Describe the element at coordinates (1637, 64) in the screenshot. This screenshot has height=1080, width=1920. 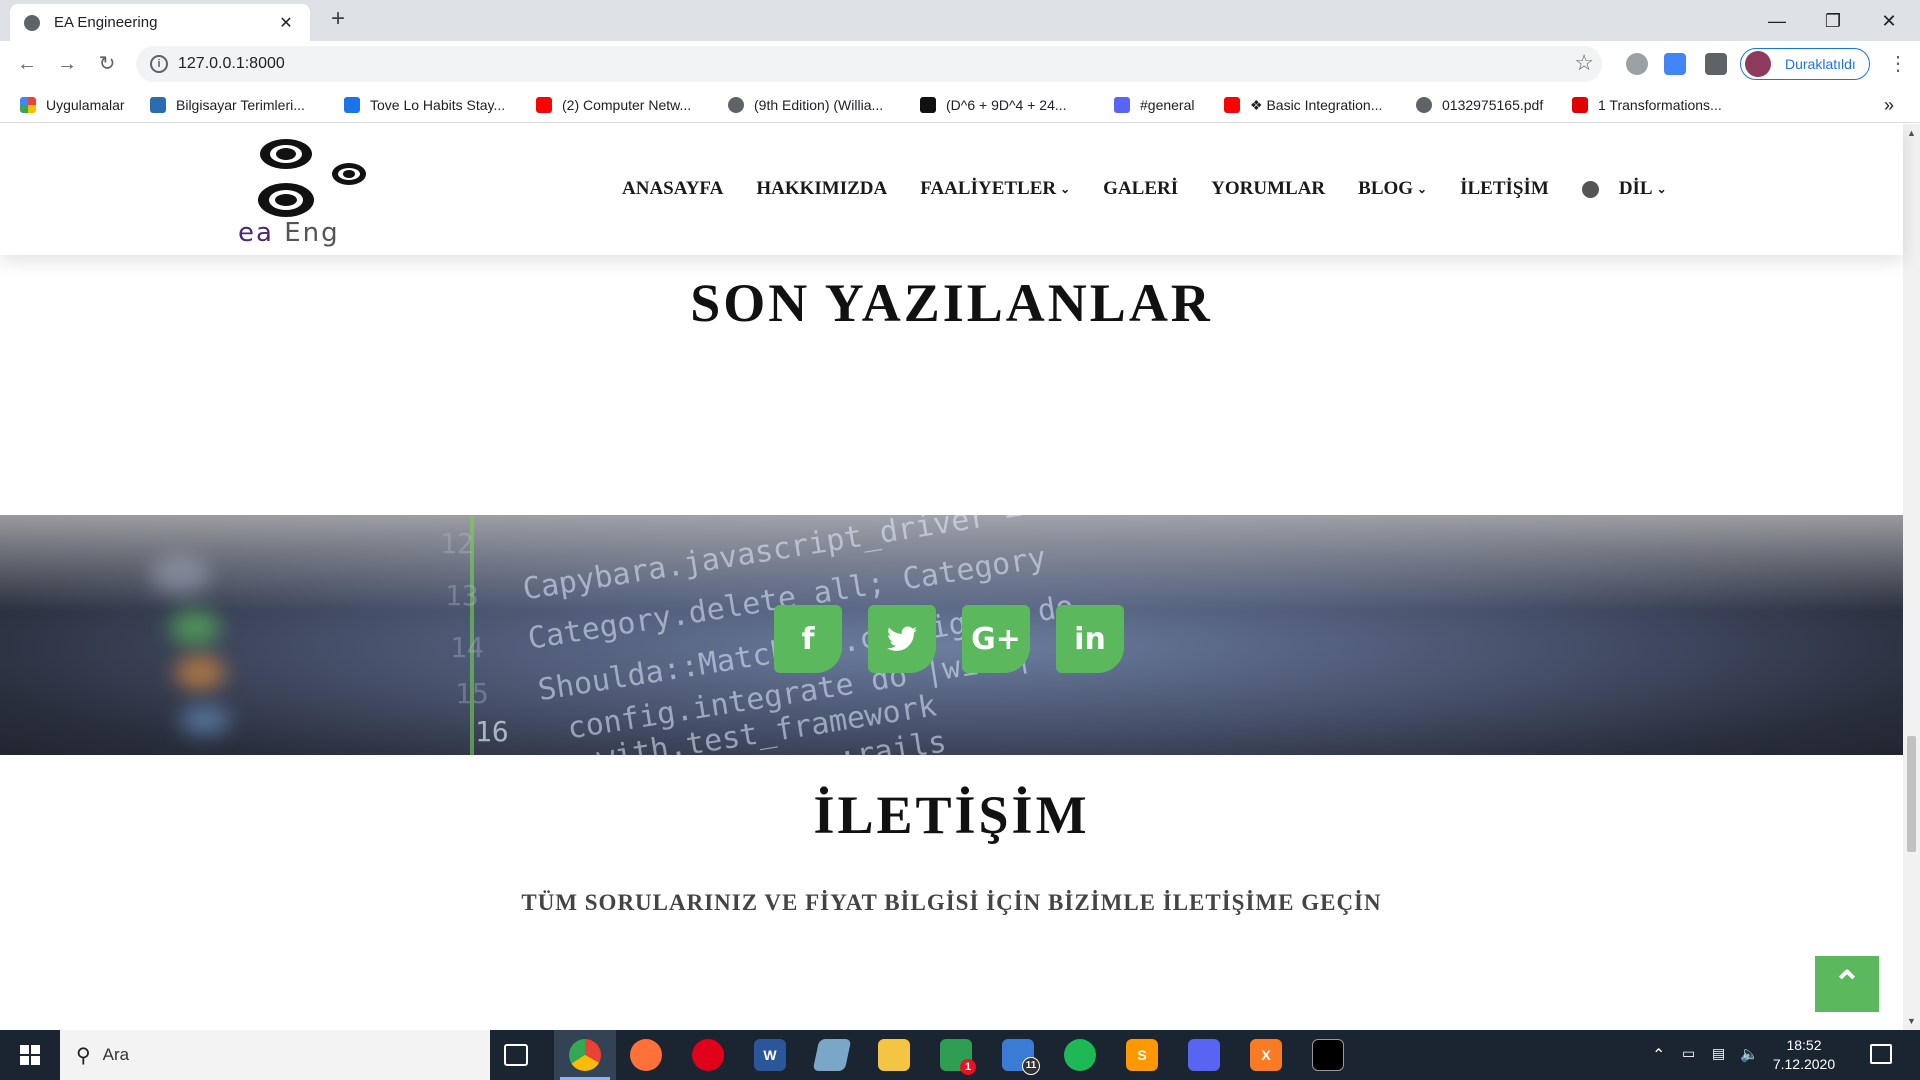
I see `extension-icon` at that location.